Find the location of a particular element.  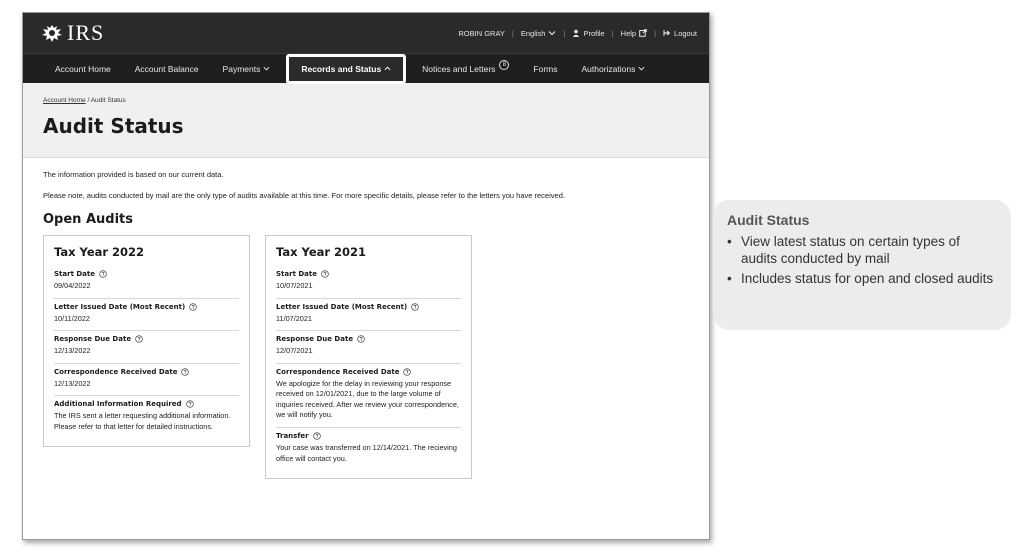

user-icon is located at coordinates (576, 33).